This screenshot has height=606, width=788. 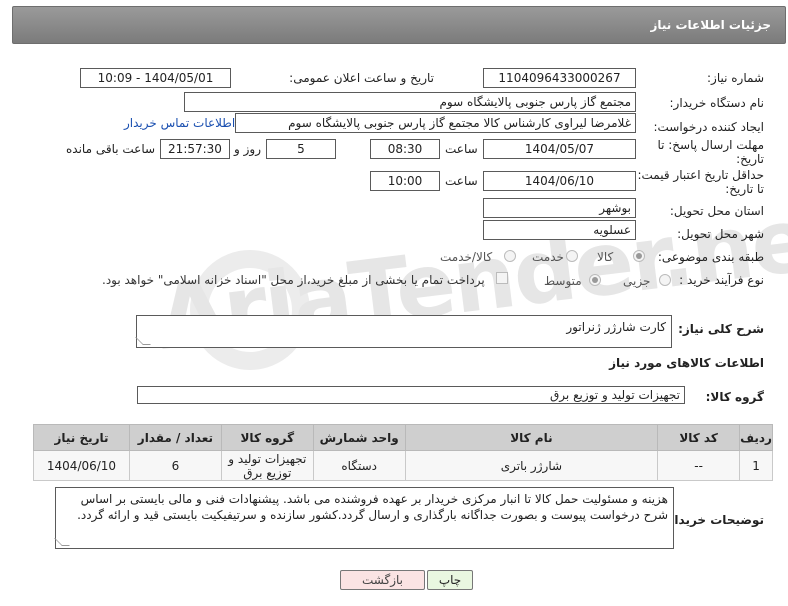 What do you see at coordinates (710, 257) in the screenshot?
I see `category-label: طبقه بندی موضوعی:` at bounding box center [710, 257].